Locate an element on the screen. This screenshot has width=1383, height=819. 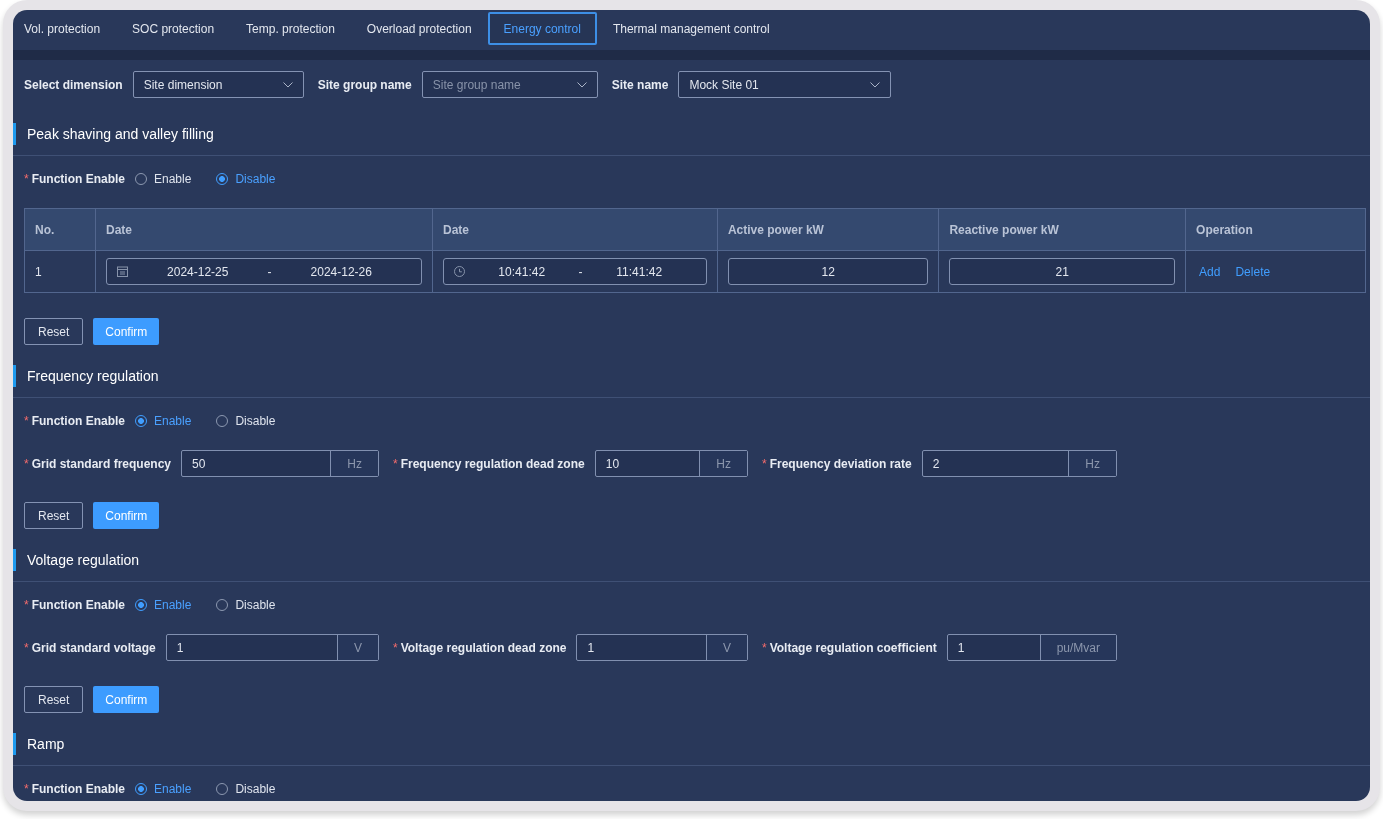
tab: SOC protection is located at coordinates (173, 28).